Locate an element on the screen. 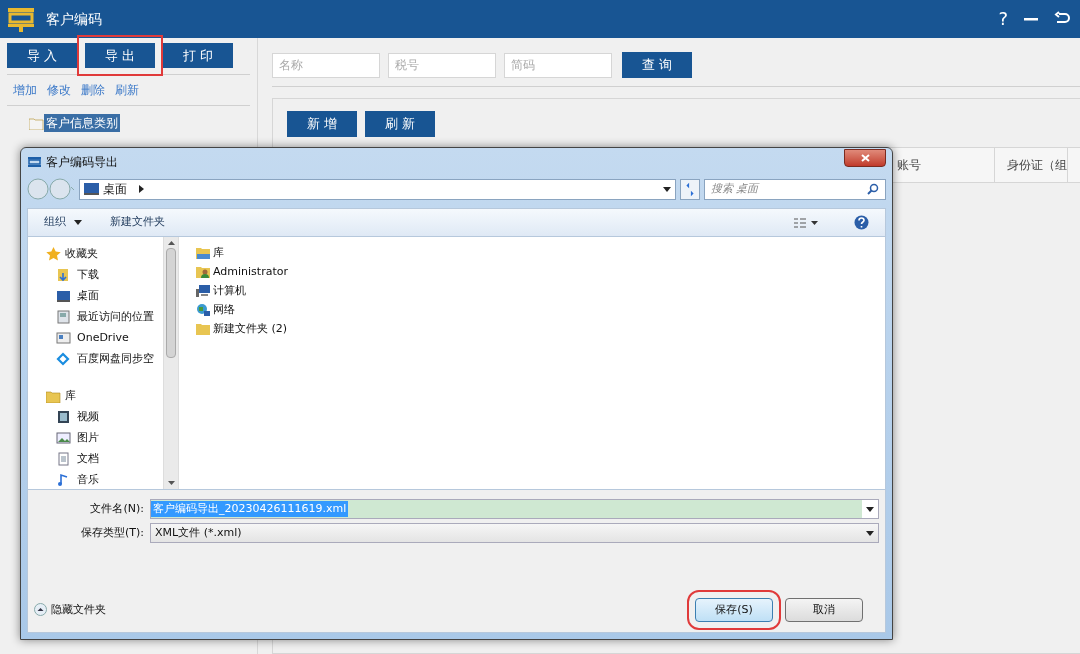  window-icon is located at coordinates (63, 338).